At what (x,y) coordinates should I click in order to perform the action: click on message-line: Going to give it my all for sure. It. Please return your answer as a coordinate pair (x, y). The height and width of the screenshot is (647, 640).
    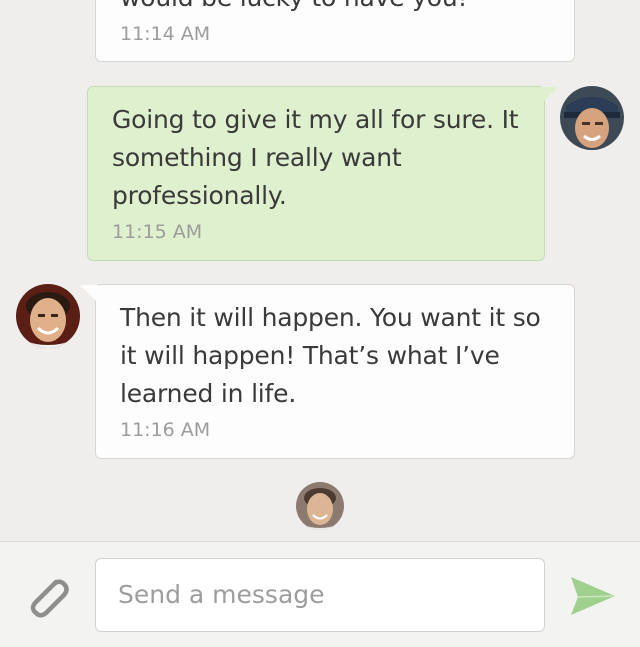
    Looking at the image, I should click on (315, 119).